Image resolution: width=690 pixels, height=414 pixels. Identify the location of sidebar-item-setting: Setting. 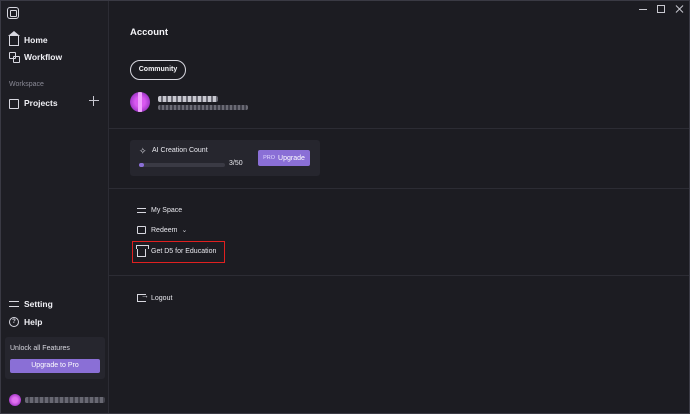
(31, 304).